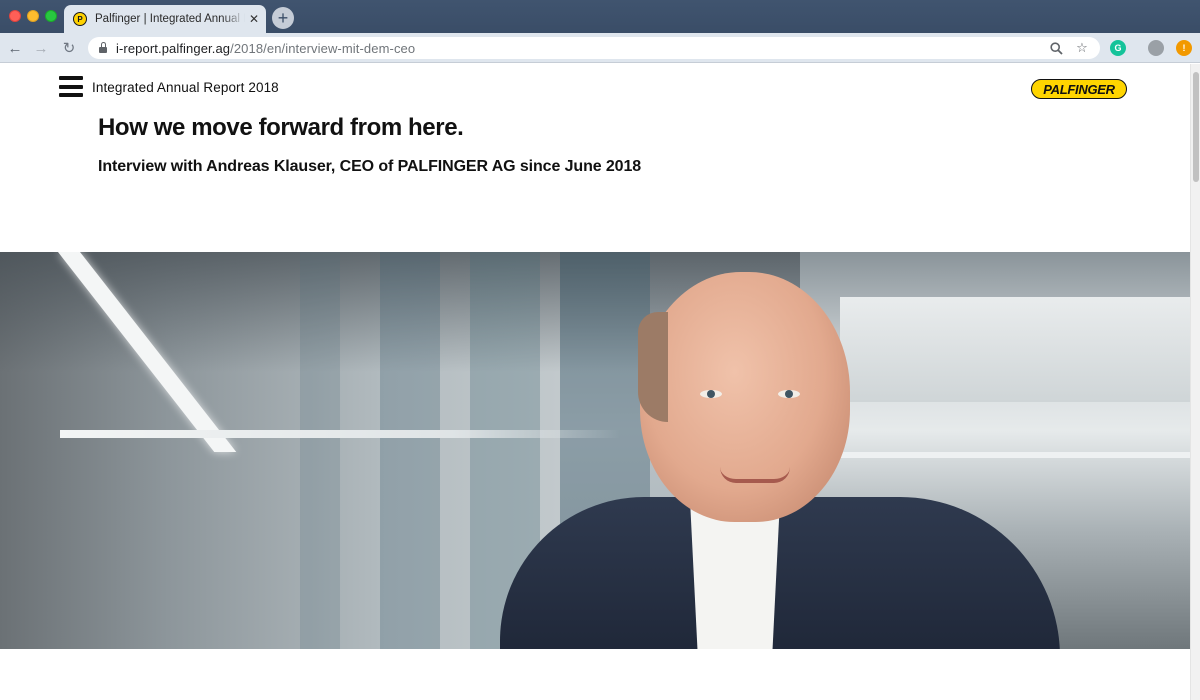 The height and width of the screenshot is (700, 1200). I want to click on content-area, so click(595, 674).